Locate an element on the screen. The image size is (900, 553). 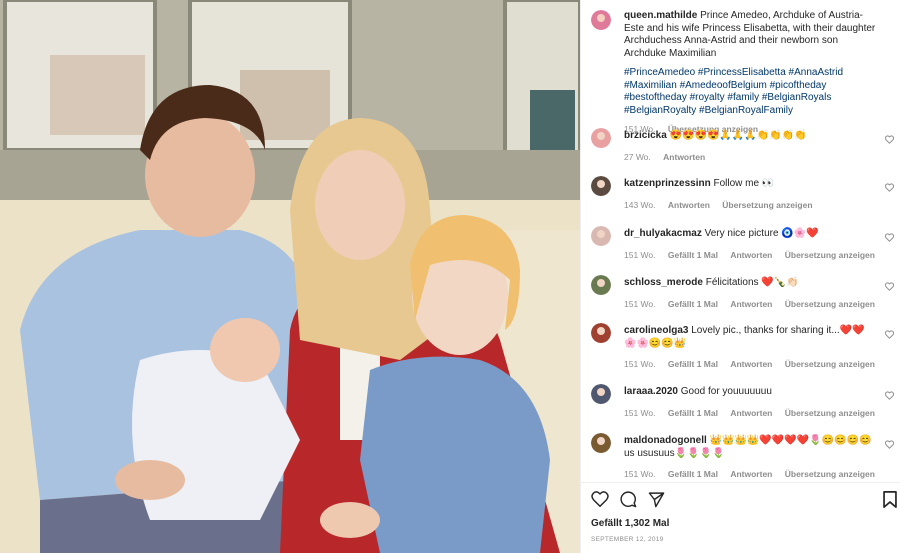
bookmark-icon is located at coordinates (890, 499).